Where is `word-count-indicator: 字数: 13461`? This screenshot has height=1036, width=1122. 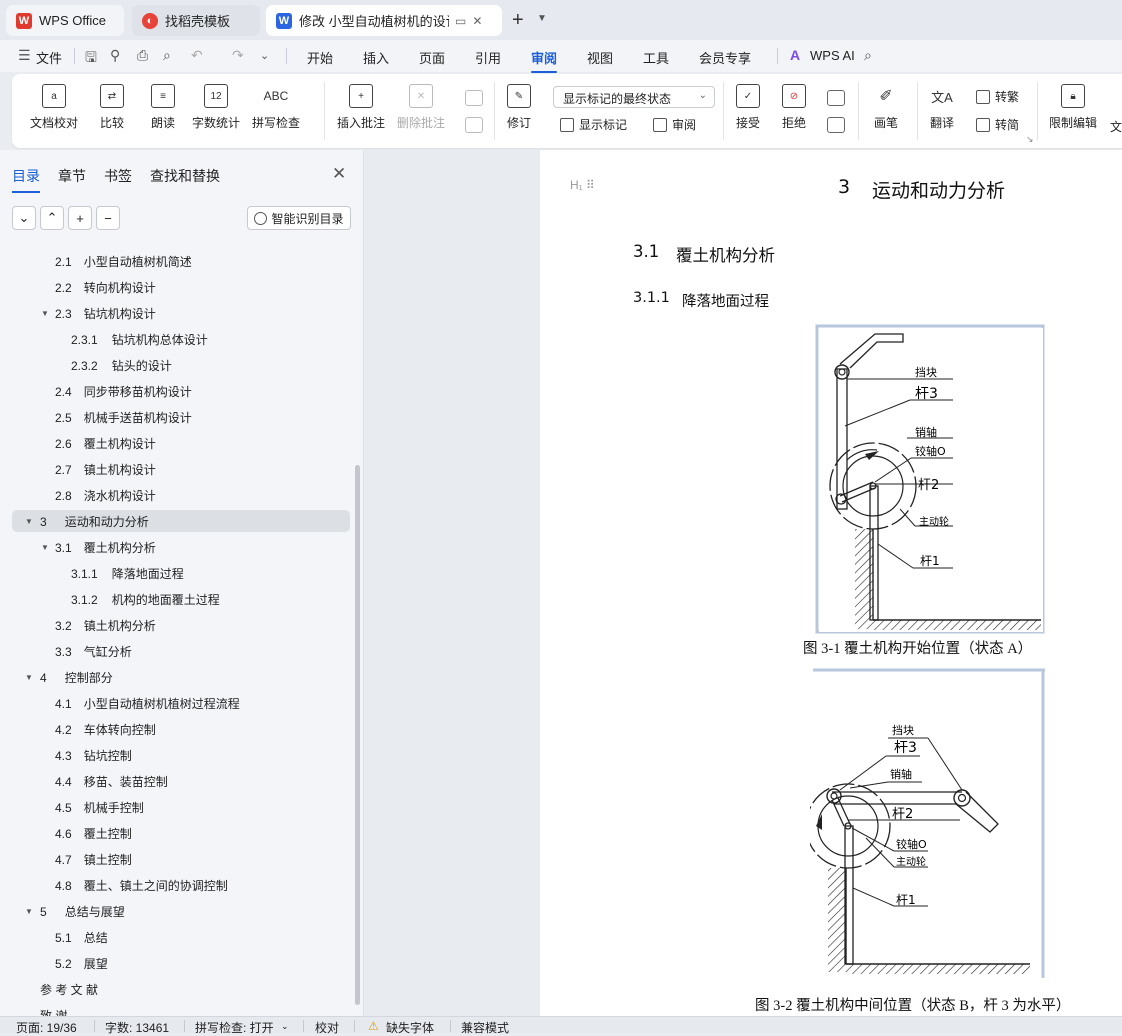
word-count-indicator: 字数: 13461 is located at coordinates (137, 1027).